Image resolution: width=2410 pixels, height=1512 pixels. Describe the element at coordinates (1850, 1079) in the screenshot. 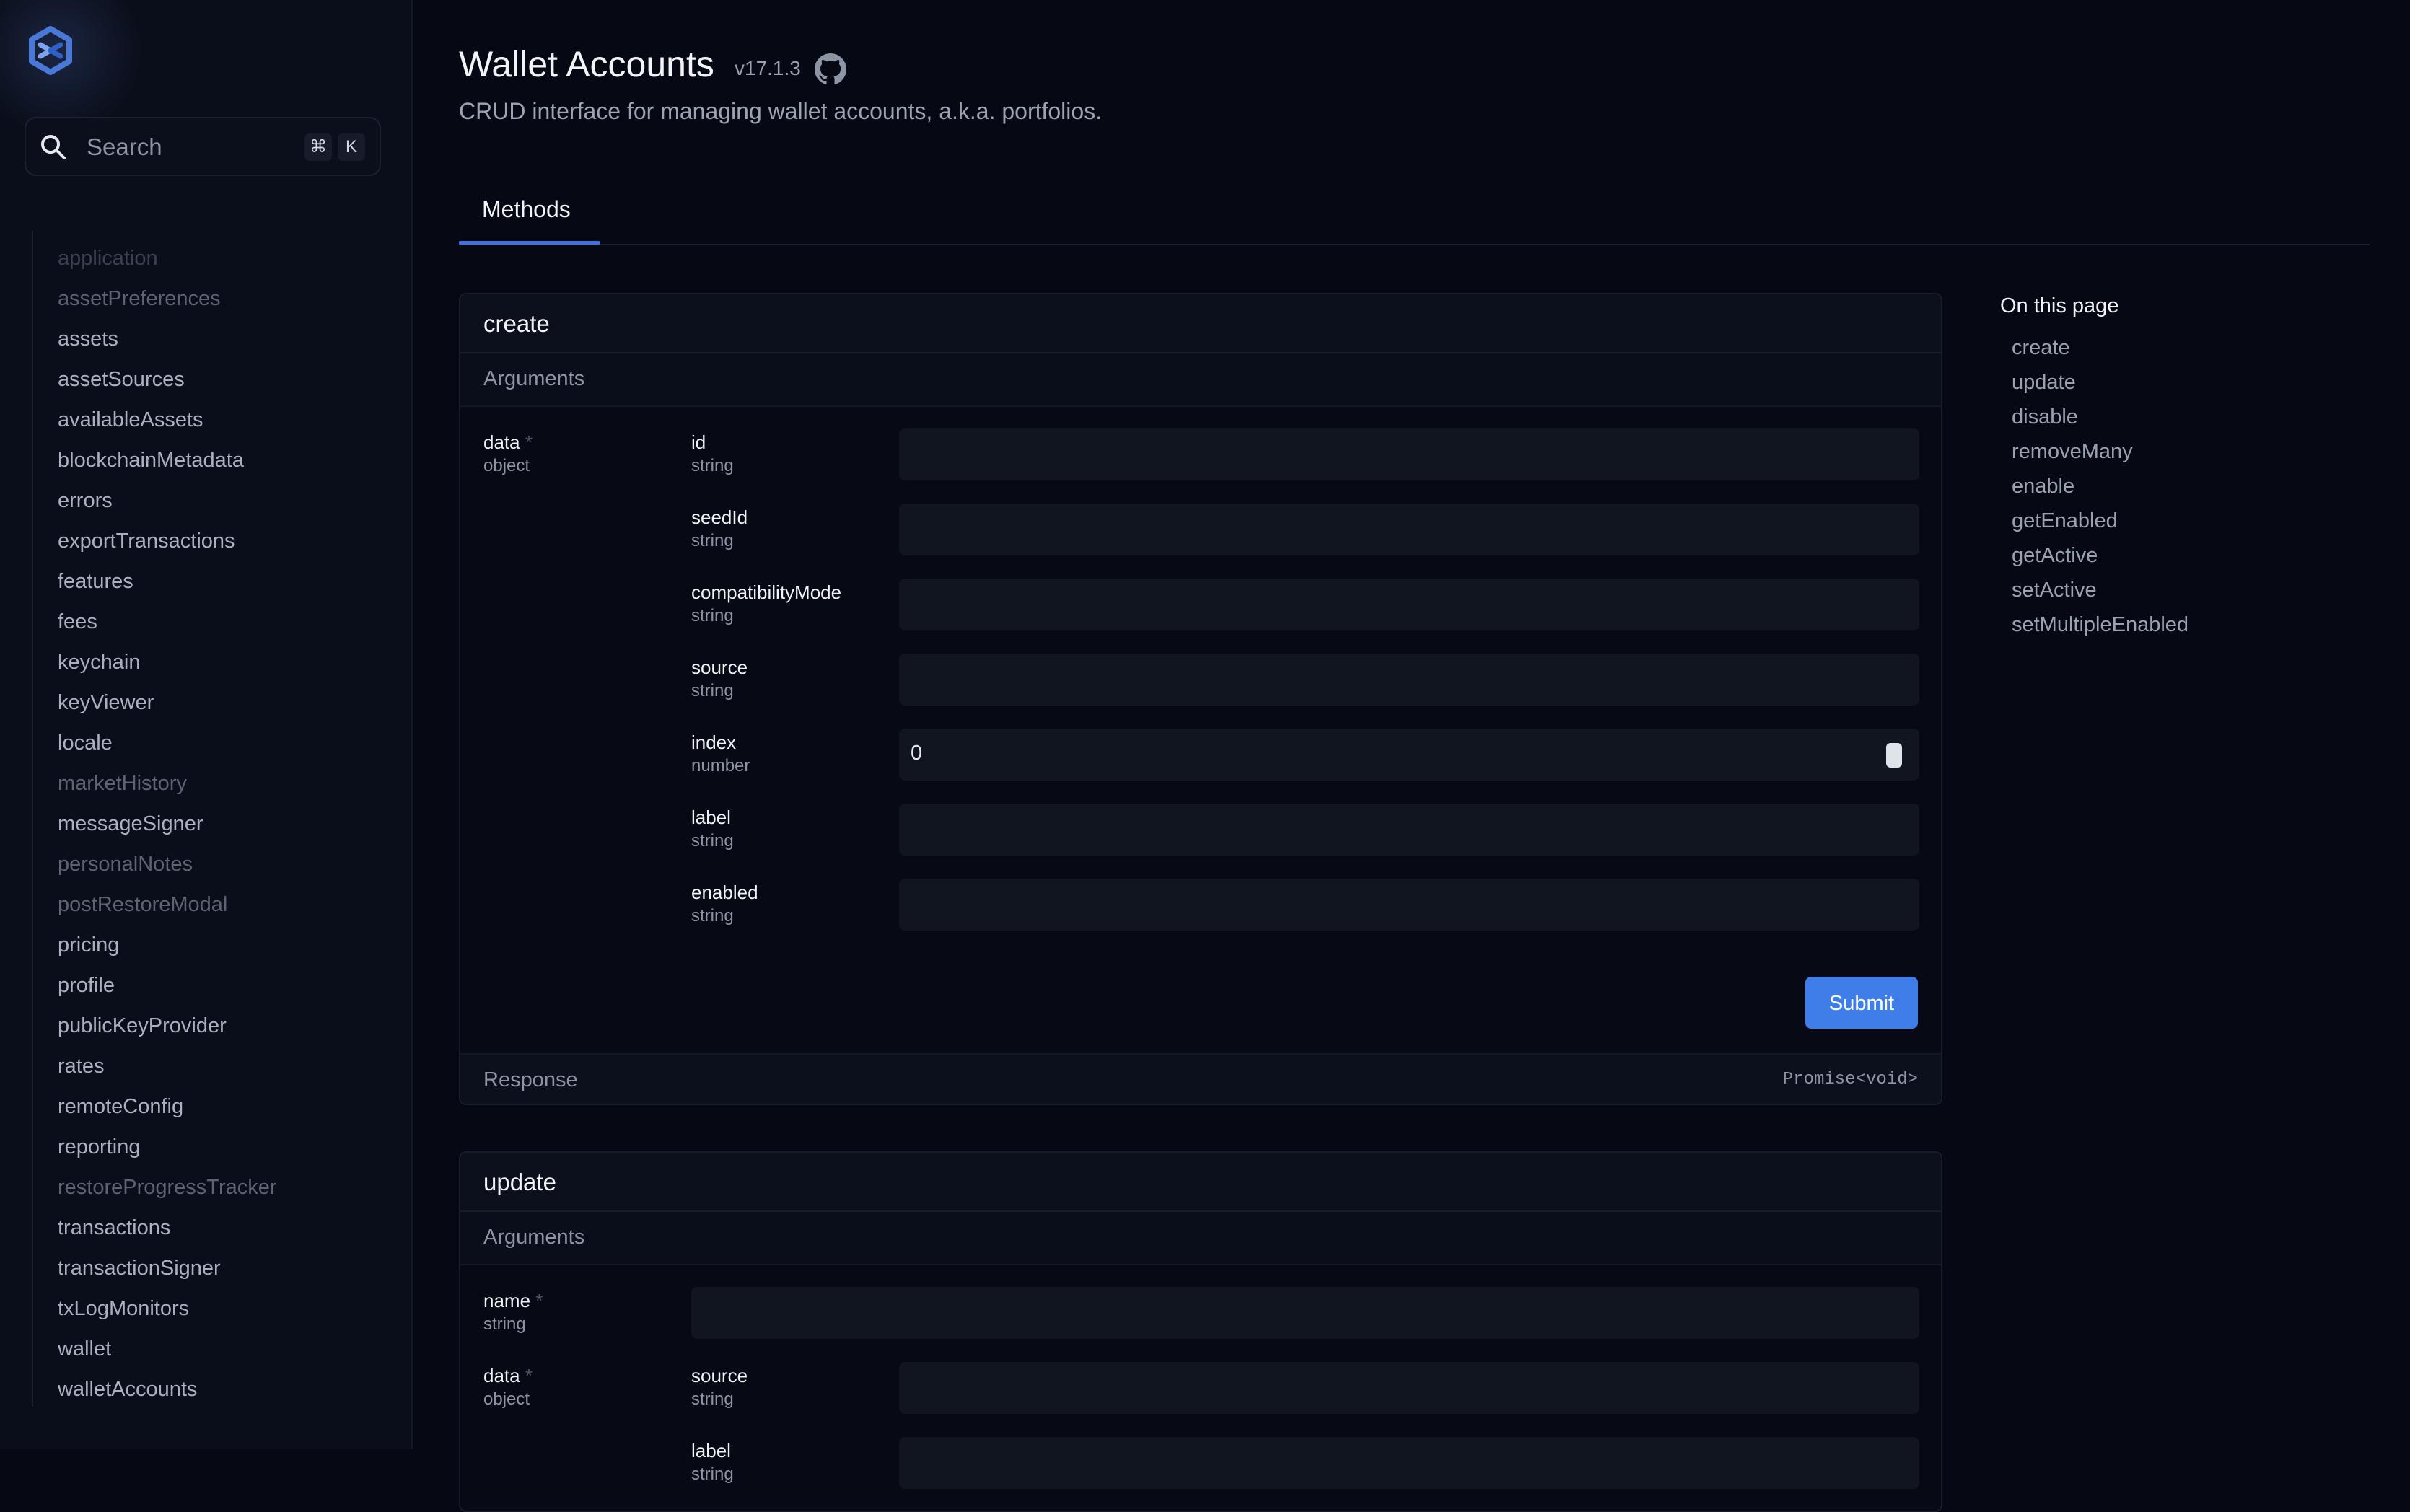

I see `response-type: Promise<void>` at that location.